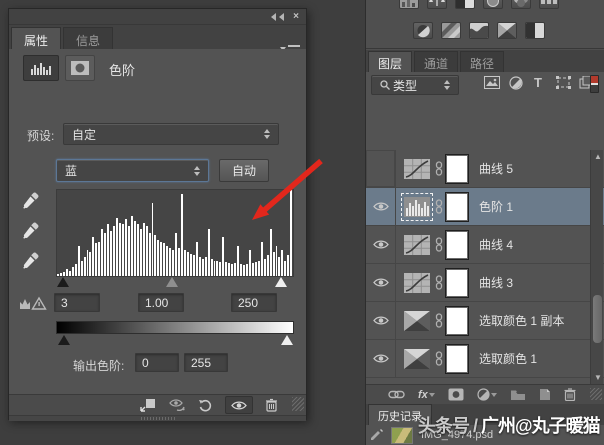 Image resolution: width=604 pixels, height=445 pixels. Describe the element at coordinates (177, 405) in the screenshot. I see `view-previous-state-icon` at that location.